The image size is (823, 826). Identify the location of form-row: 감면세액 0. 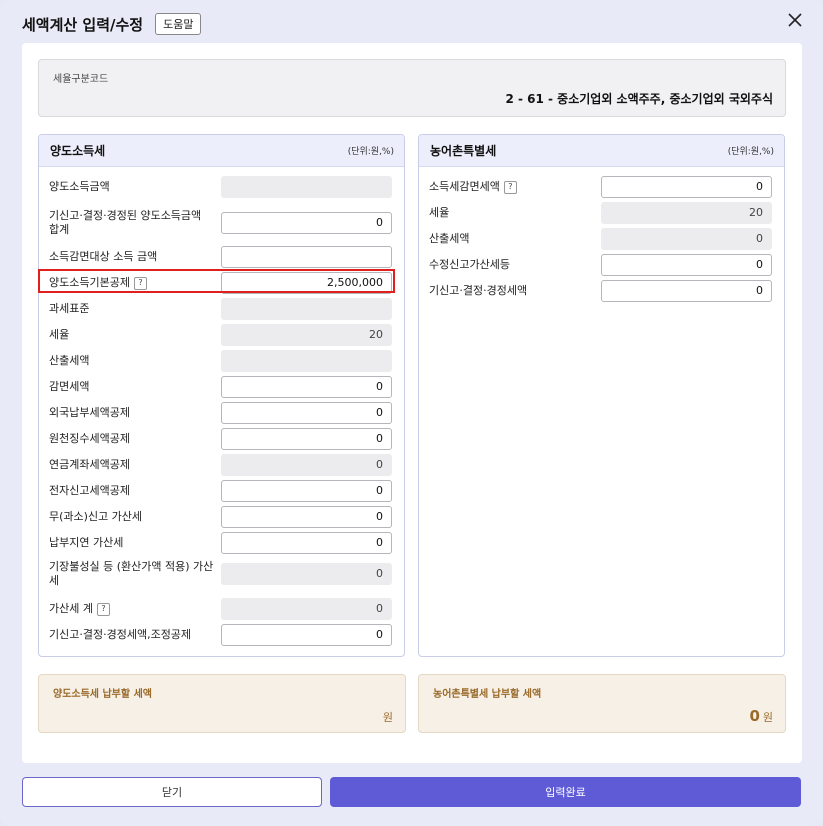
(221, 387).